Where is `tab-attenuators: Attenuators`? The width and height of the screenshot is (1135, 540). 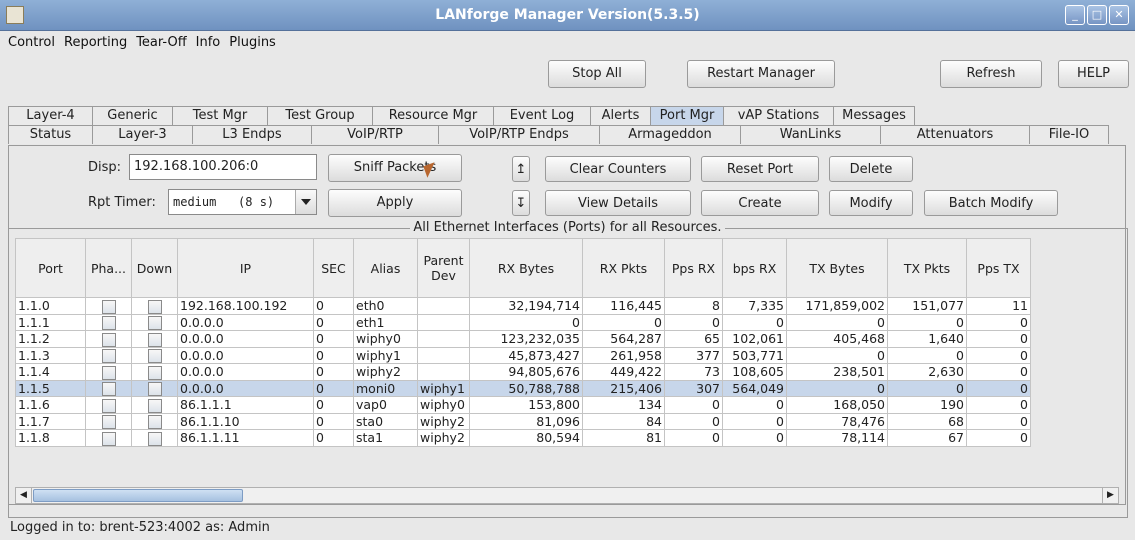 tab-attenuators: Attenuators is located at coordinates (955, 134).